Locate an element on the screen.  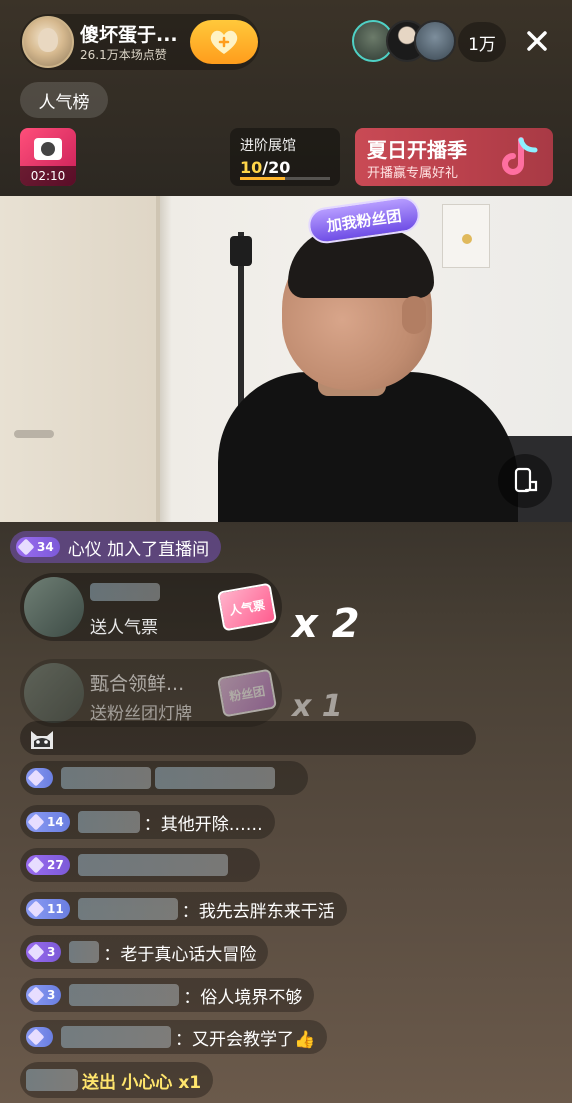
close-button is located at coordinates (537, 41).